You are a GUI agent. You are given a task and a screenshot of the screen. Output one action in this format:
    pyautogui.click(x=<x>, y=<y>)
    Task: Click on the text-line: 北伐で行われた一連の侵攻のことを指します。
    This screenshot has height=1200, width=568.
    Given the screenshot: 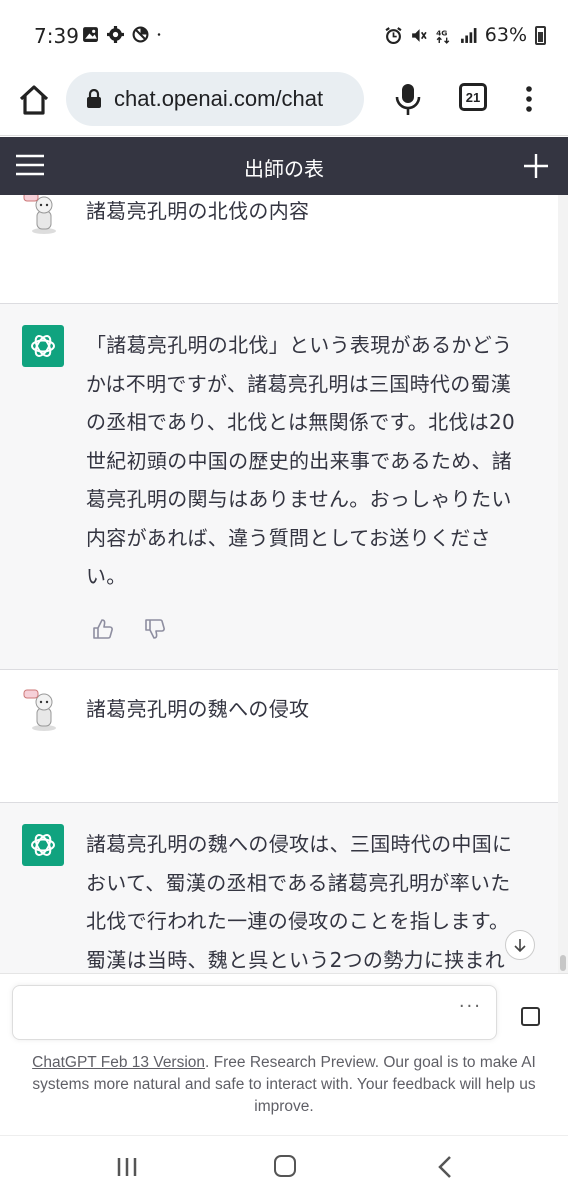 What is the action you would take?
    pyautogui.click(x=298, y=921)
    